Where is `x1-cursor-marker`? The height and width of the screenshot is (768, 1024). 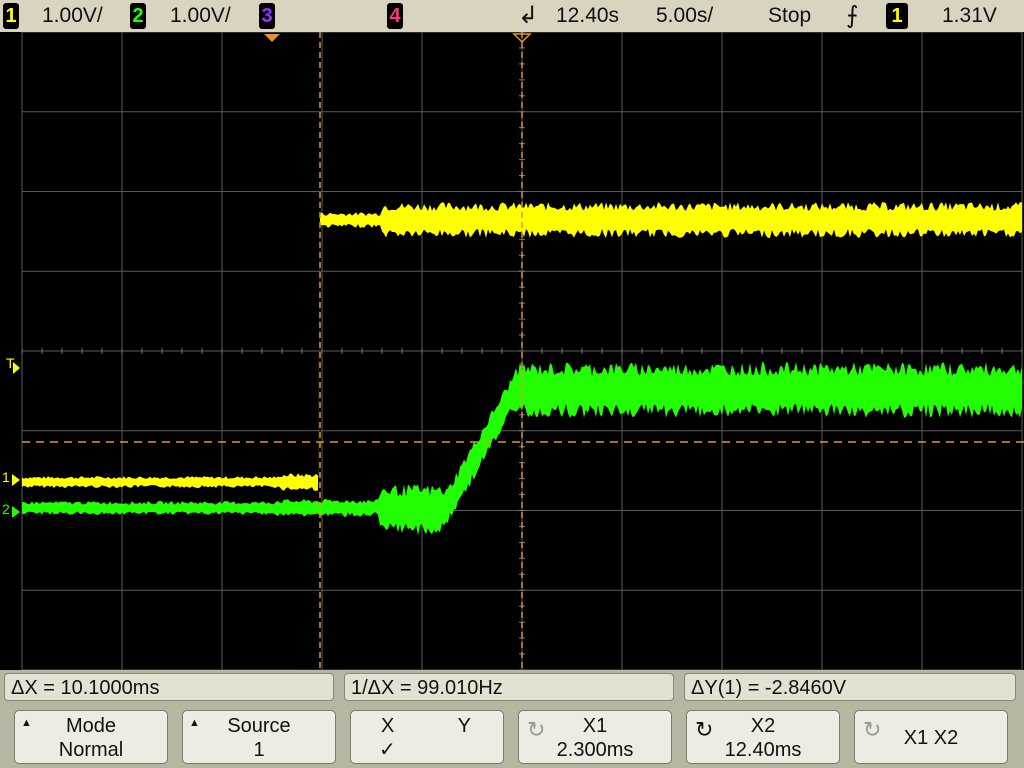 x1-cursor-marker is located at coordinates (272, 38).